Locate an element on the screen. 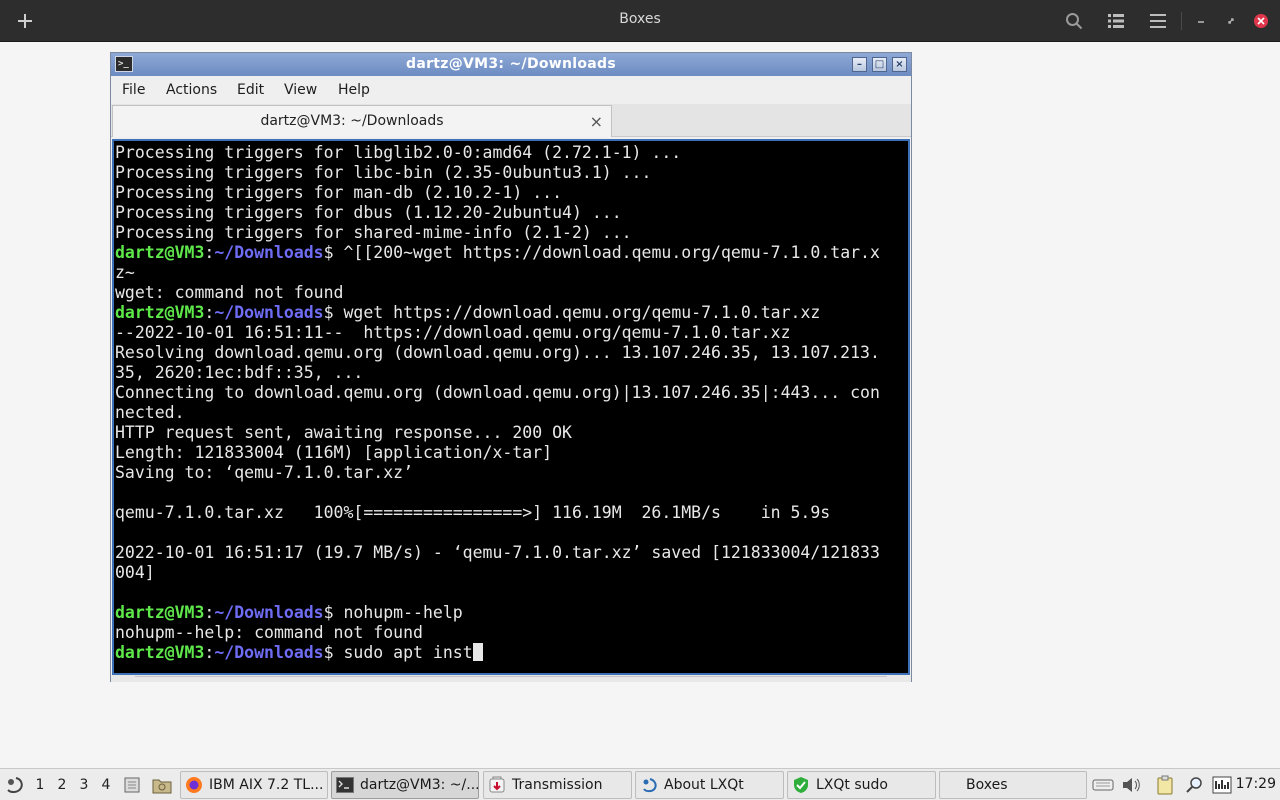 This screenshot has height=800, width=1280. close-button is located at coordinates (1261, 21).